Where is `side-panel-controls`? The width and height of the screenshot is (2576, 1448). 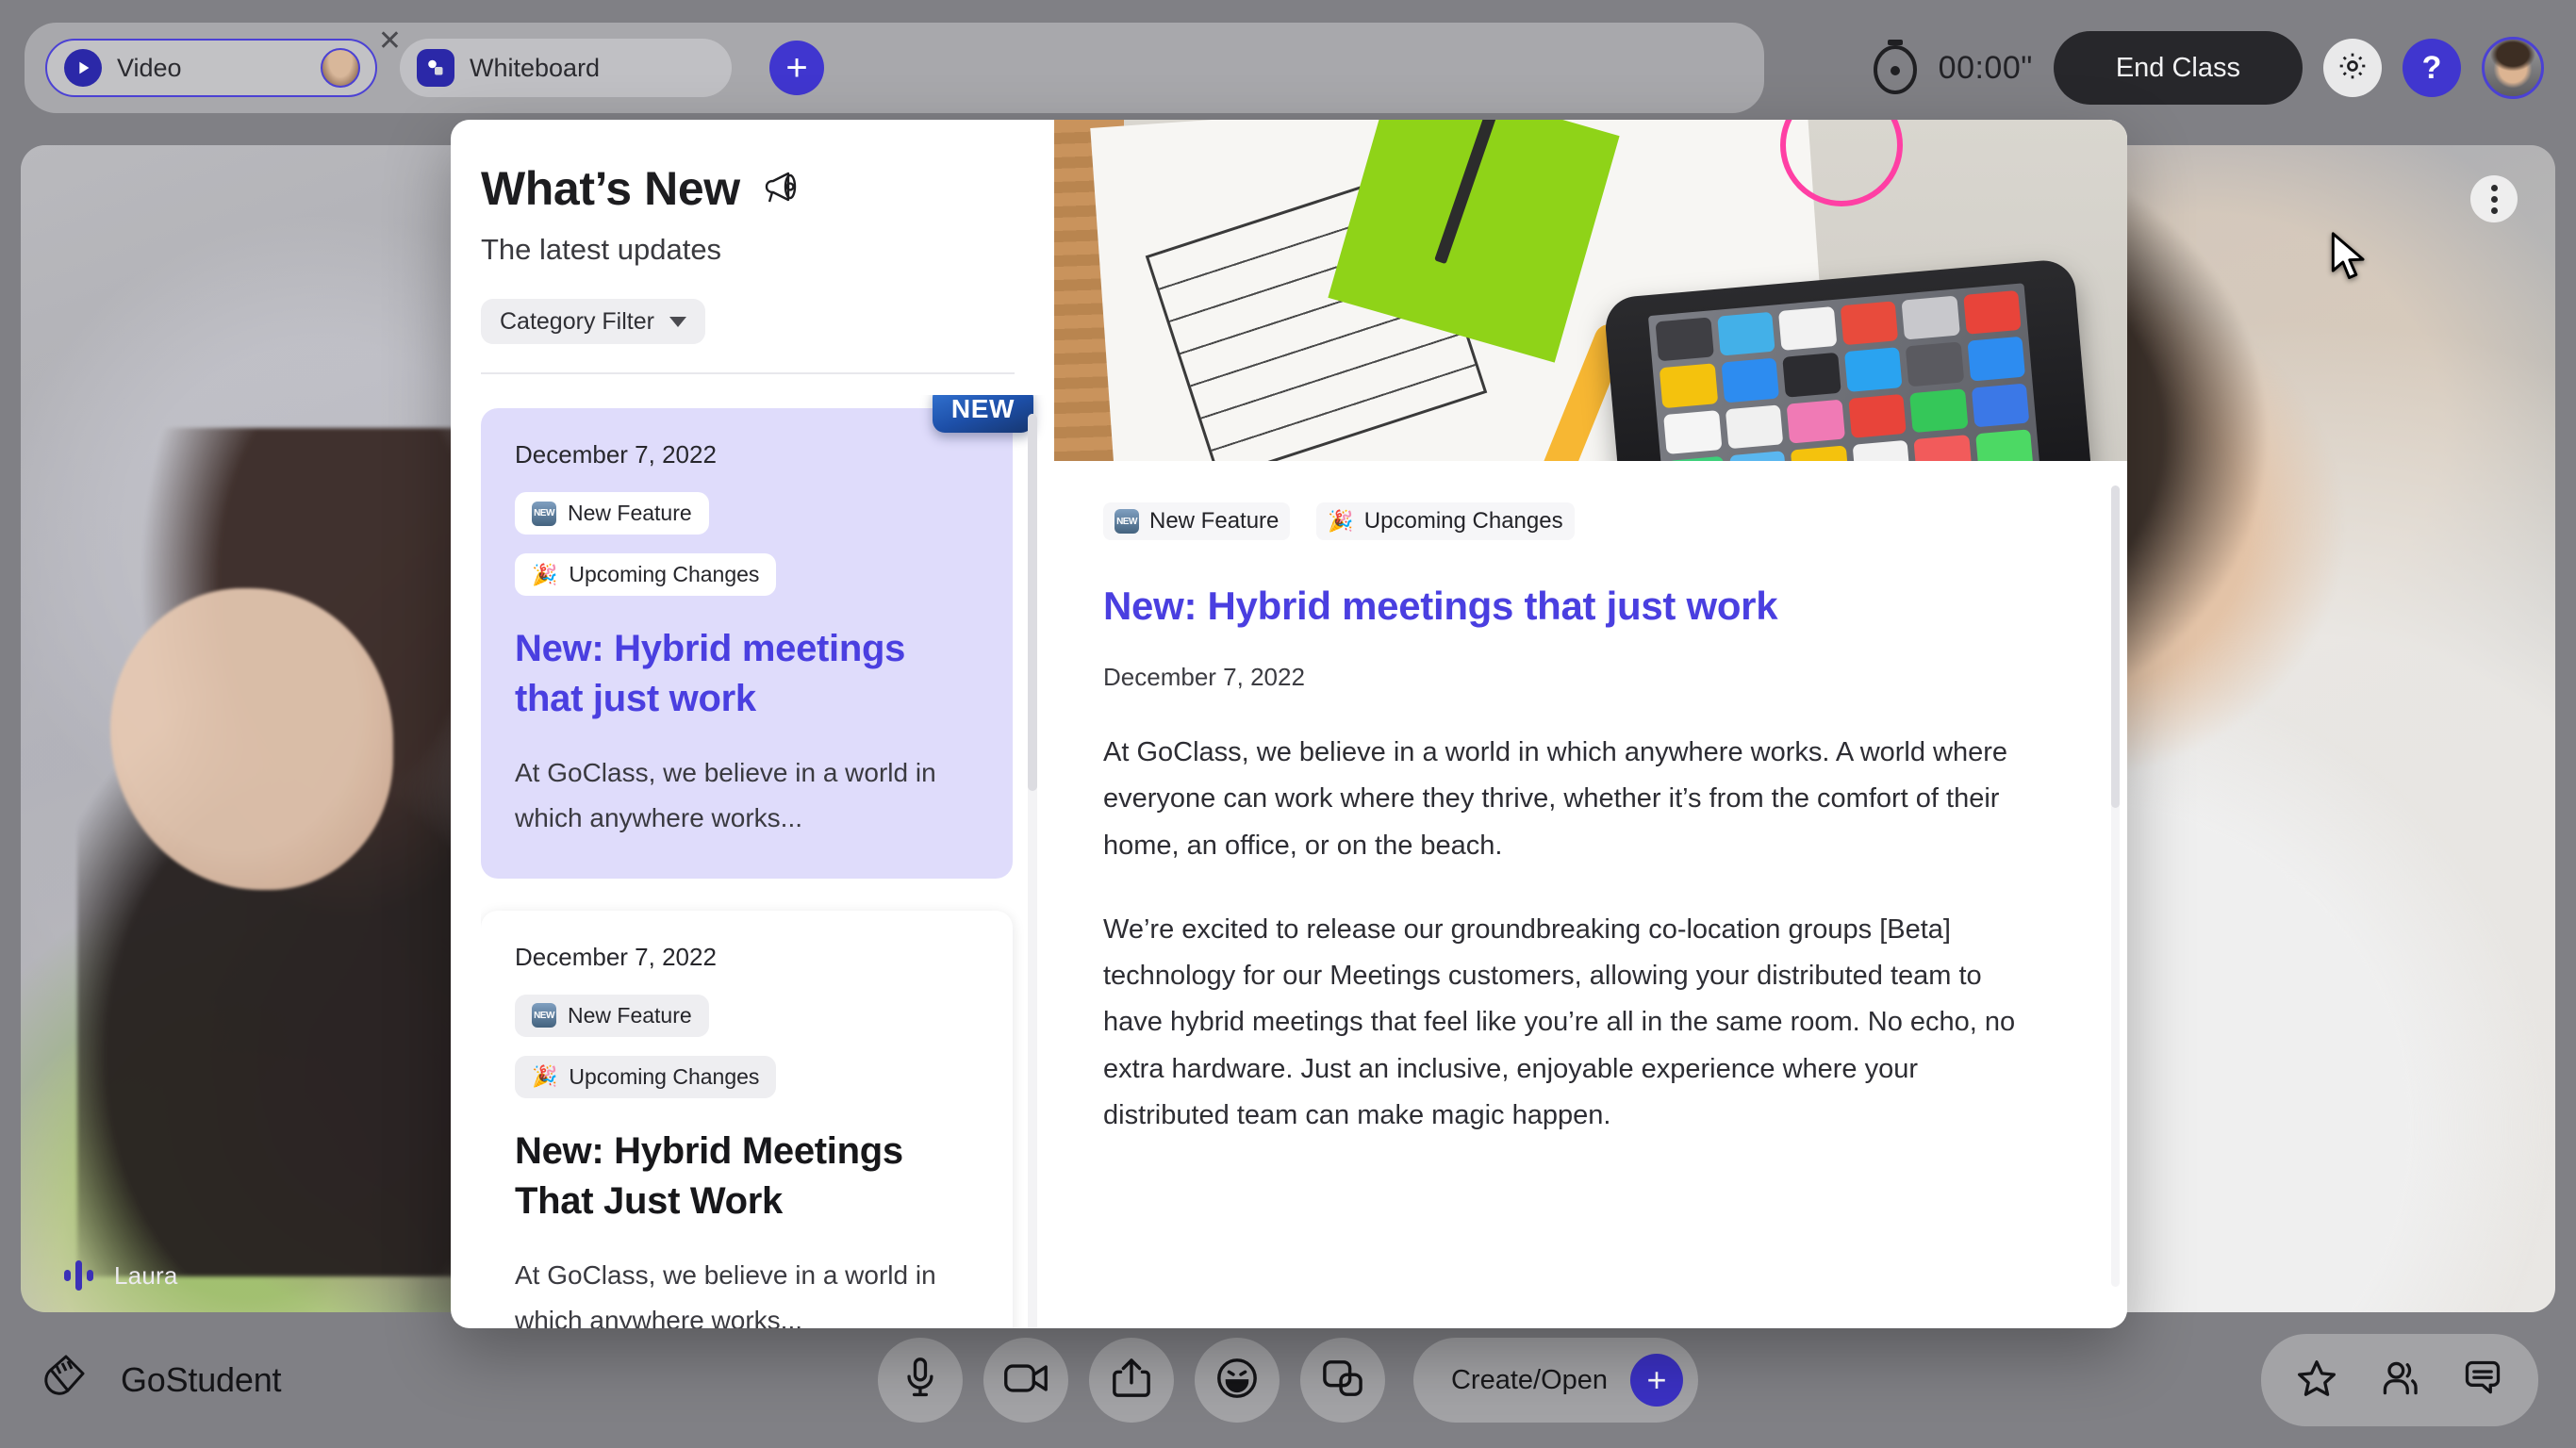 side-panel-controls is located at coordinates (2399, 1380).